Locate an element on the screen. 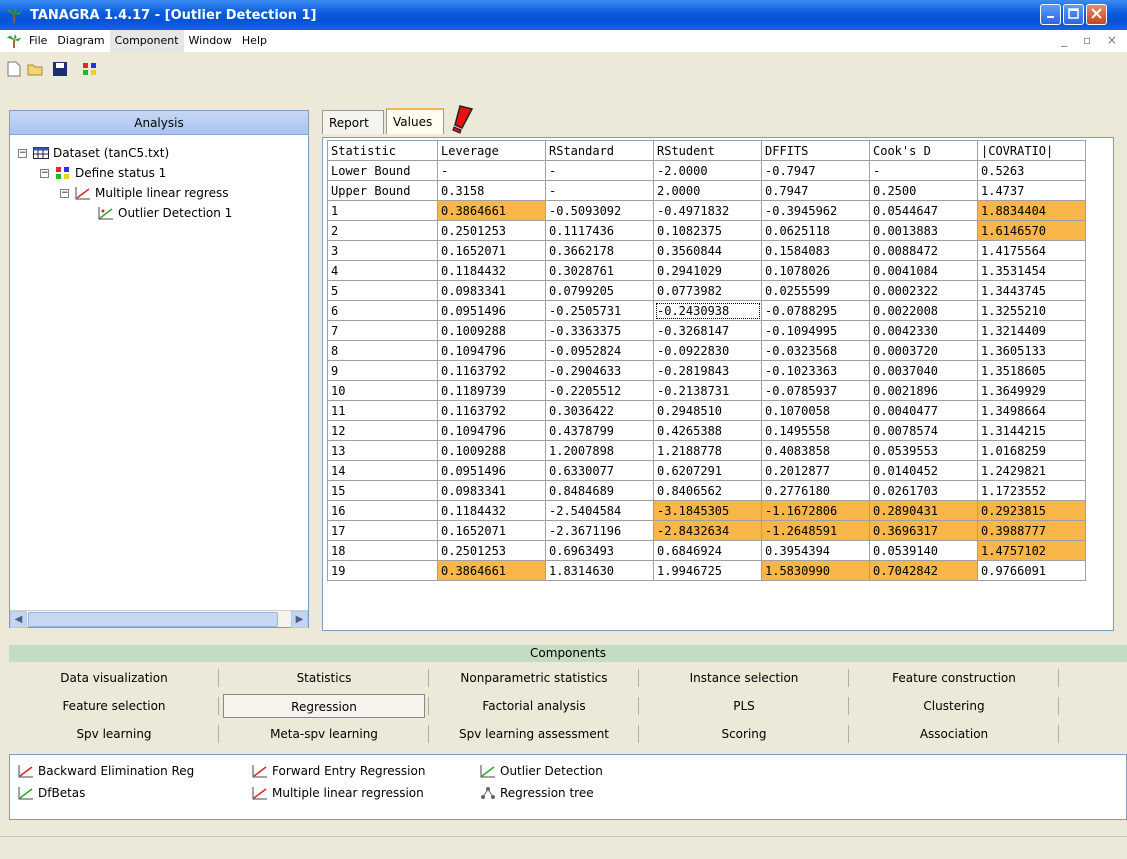 The height and width of the screenshot is (859, 1127). table-cell: 0.6963493 is located at coordinates (599, 550).